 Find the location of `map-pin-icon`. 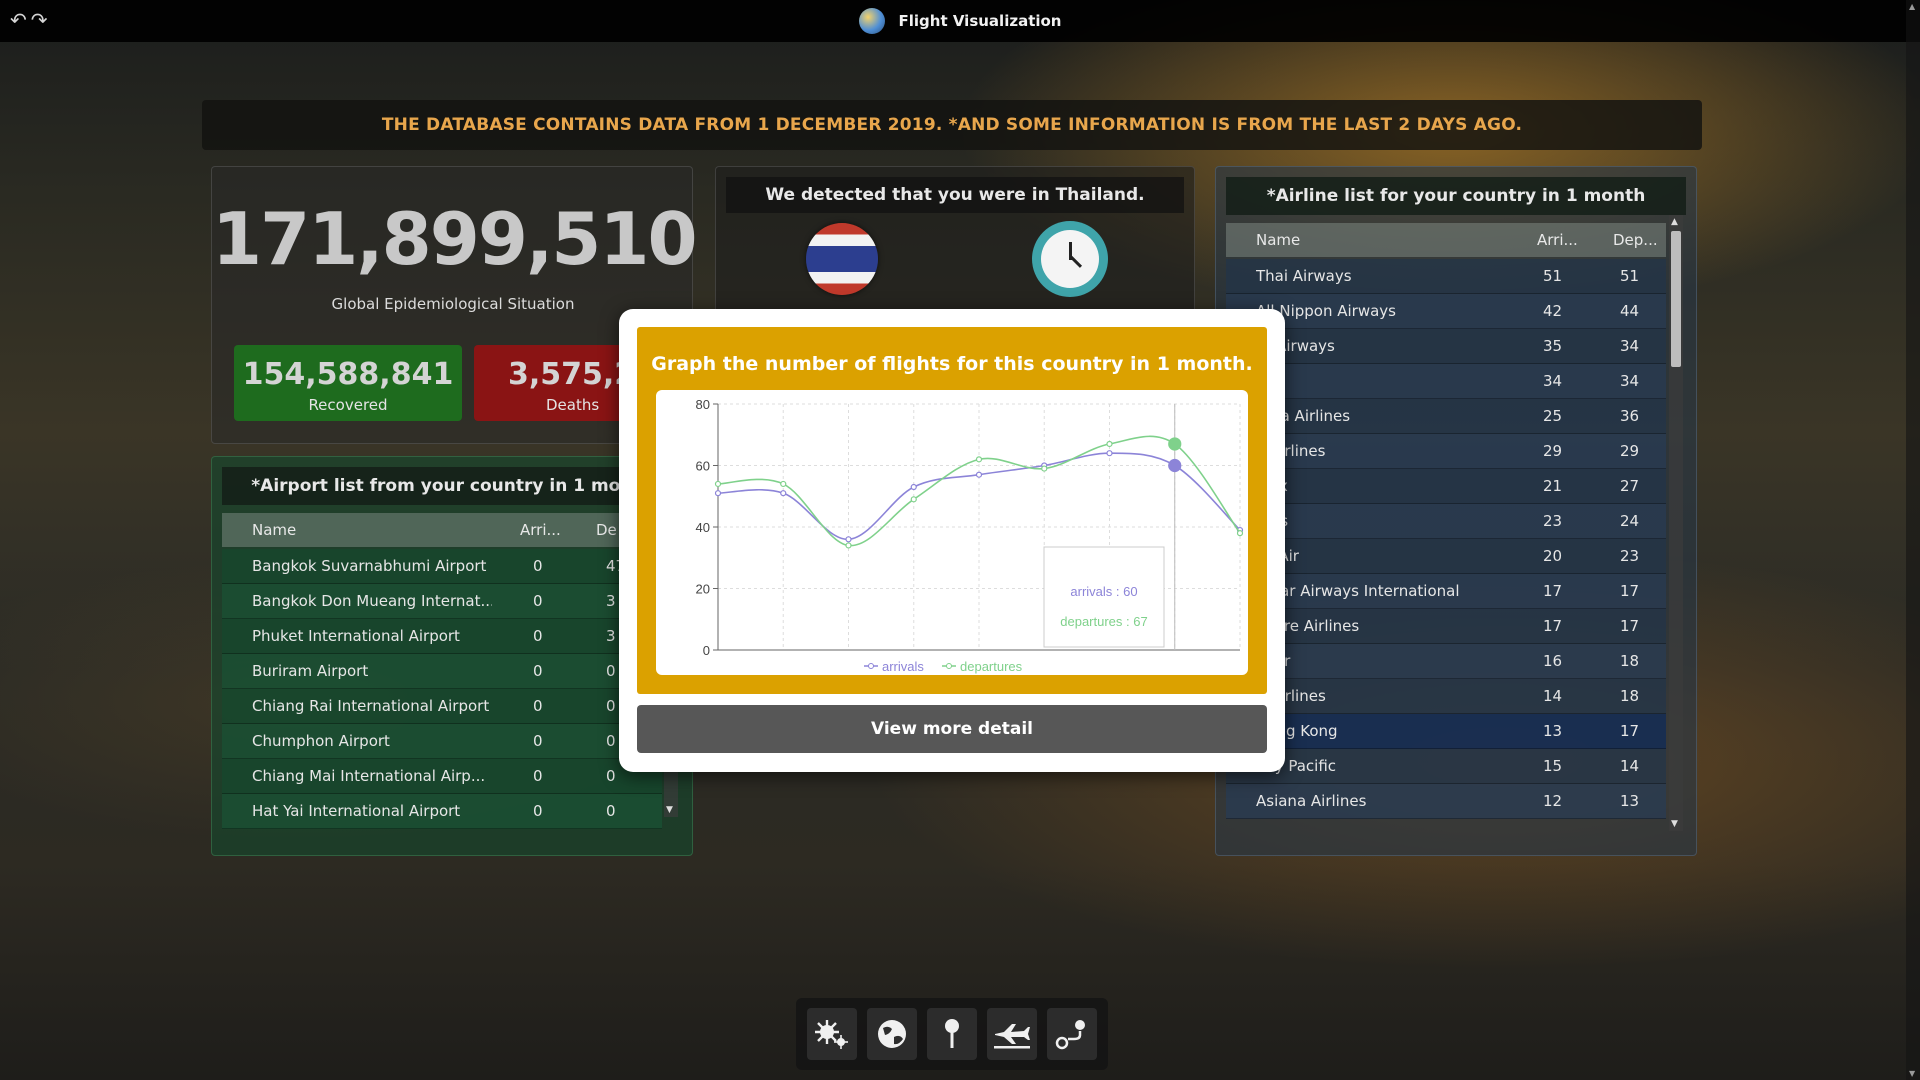

map-pin-icon is located at coordinates (952, 1033).